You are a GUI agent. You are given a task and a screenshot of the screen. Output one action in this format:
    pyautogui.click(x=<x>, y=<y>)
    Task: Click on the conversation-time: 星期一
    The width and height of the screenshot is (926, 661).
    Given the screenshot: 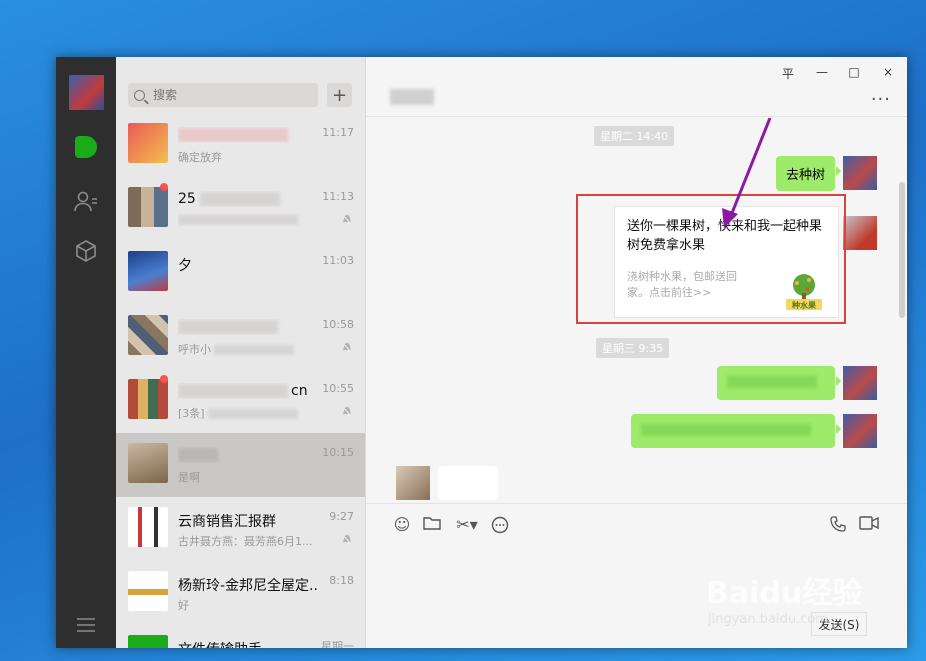 What is the action you would take?
    pyautogui.click(x=337, y=644)
    